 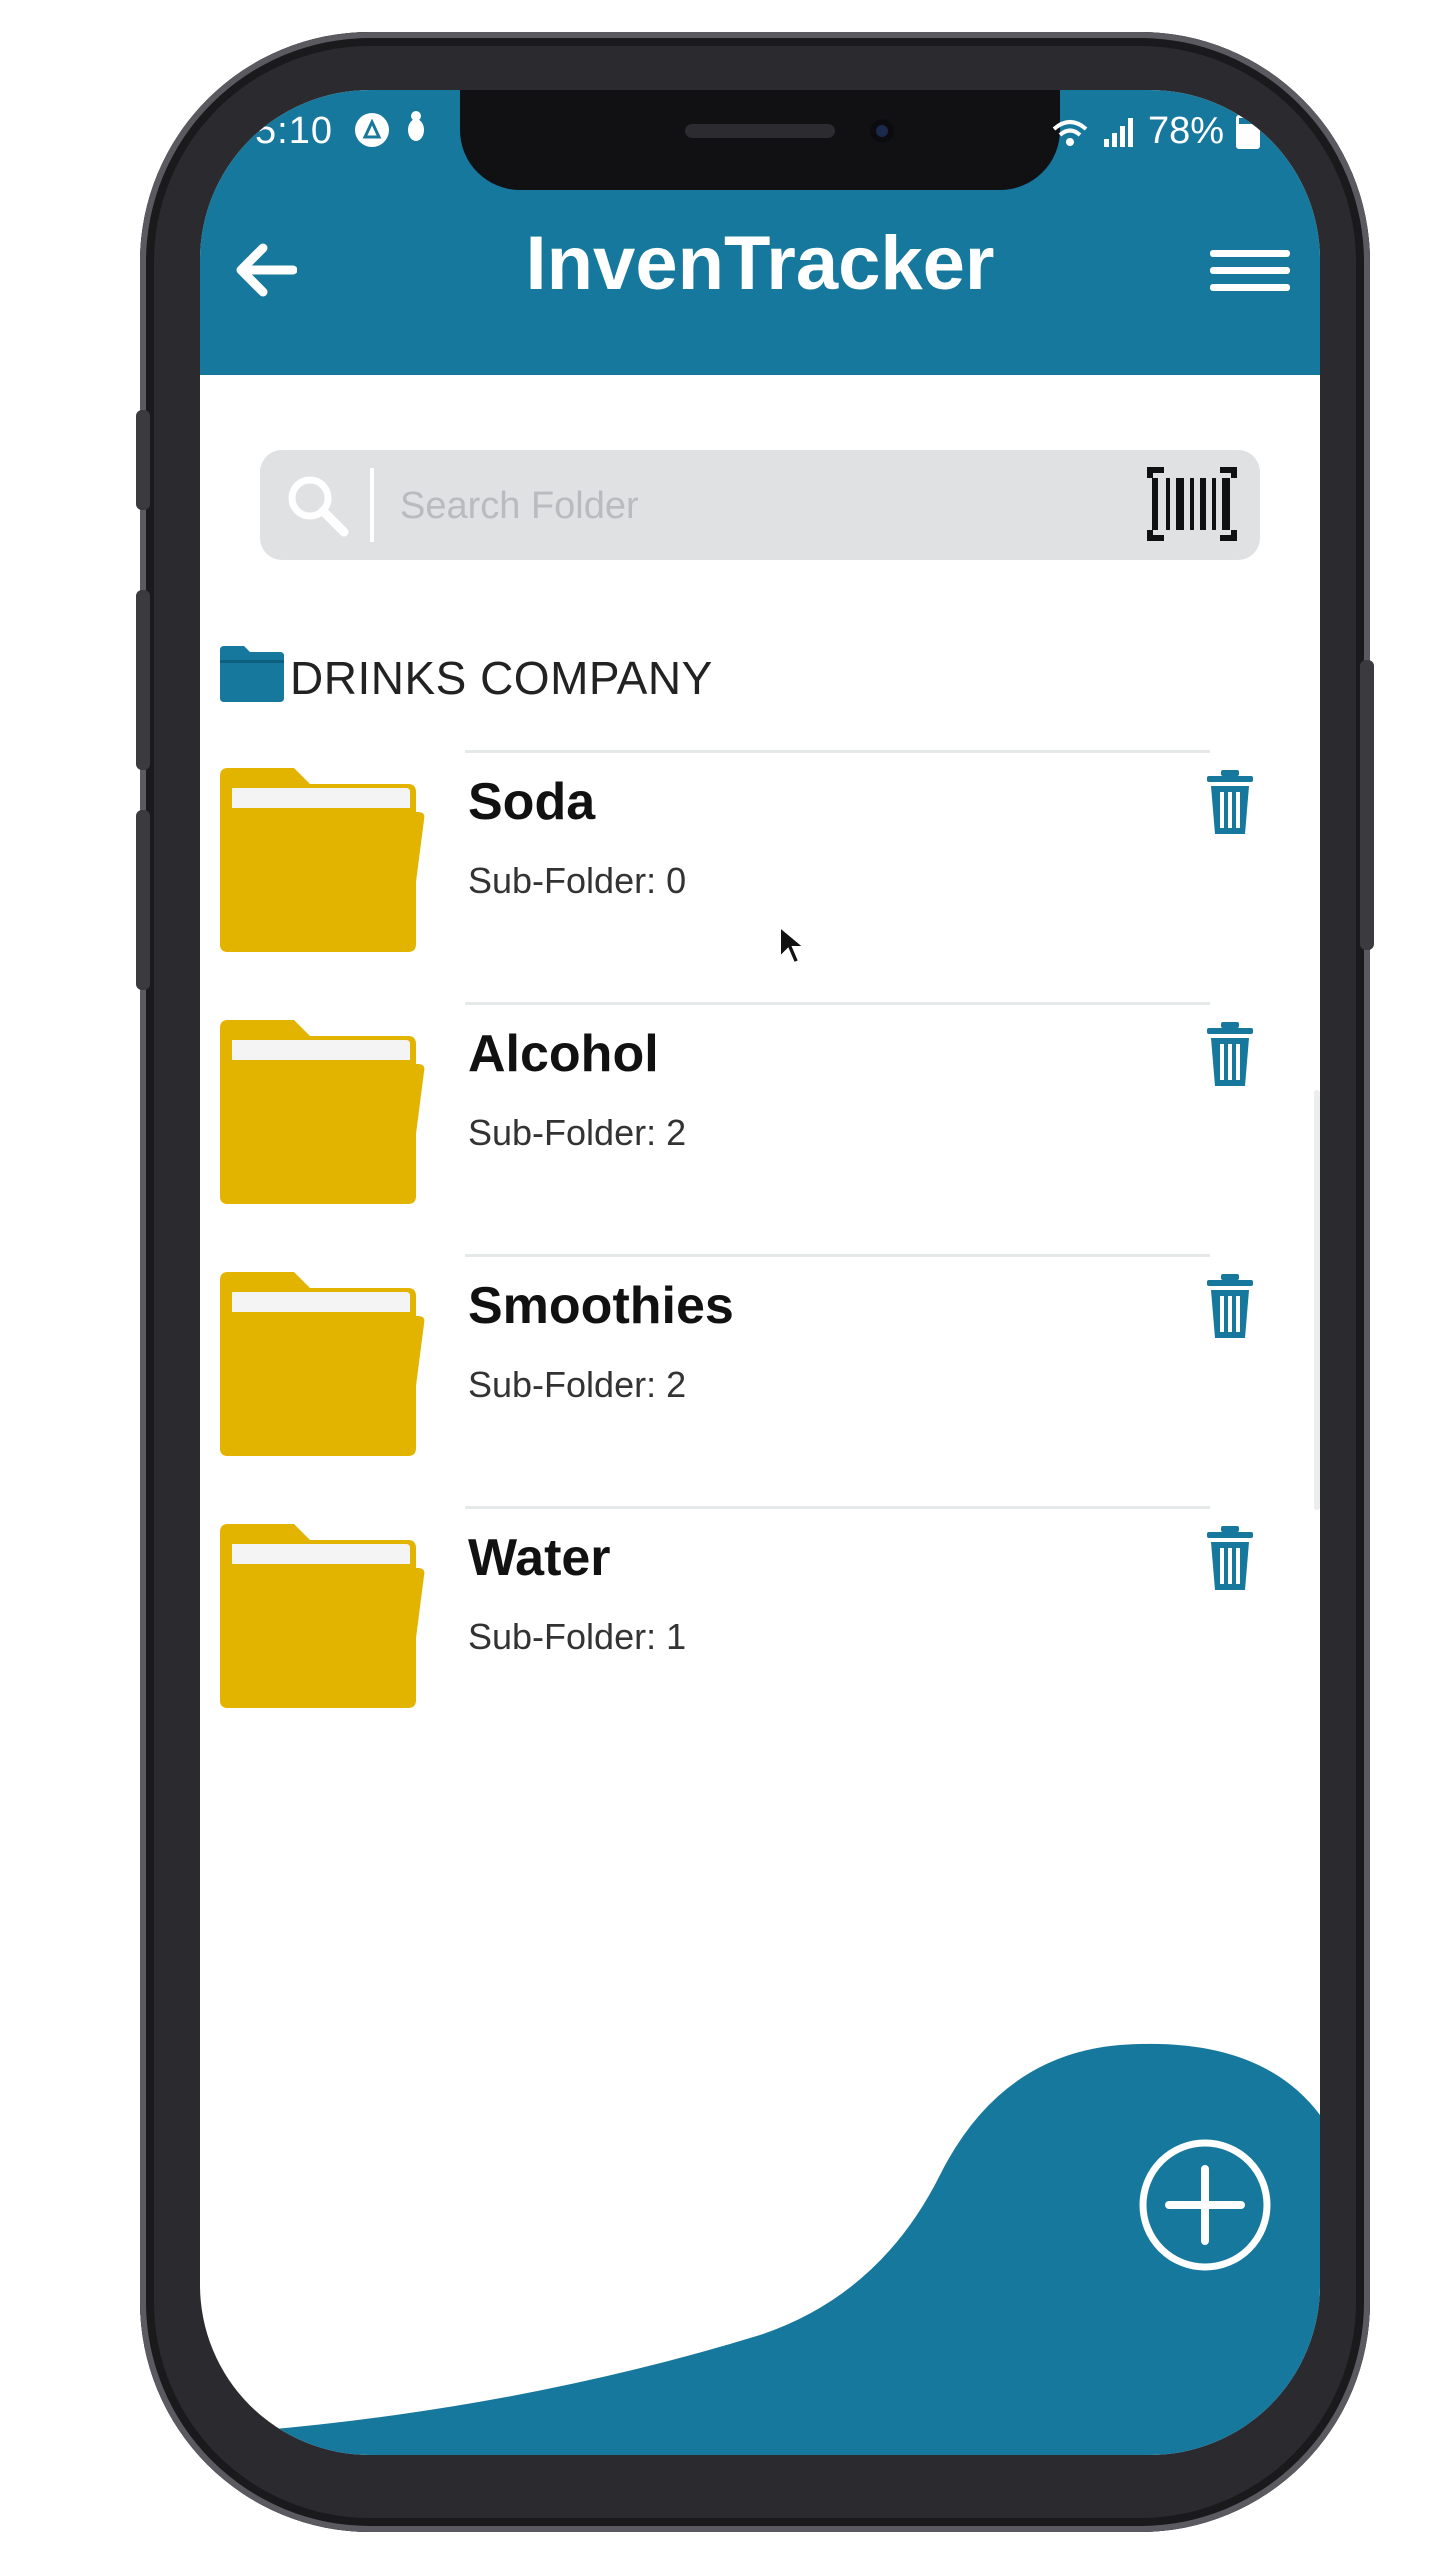 What do you see at coordinates (143, 900) in the screenshot?
I see `volume-down-button` at bounding box center [143, 900].